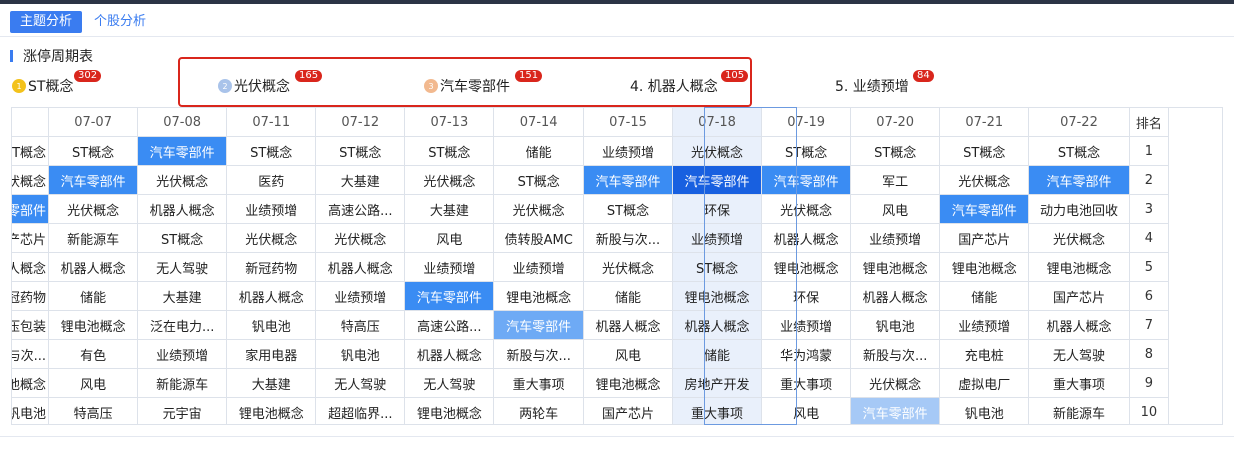 The image size is (1234, 451). What do you see at coordinates (31, 325) in the screenshot?
I see `theme-cell: 特高压包装` at bounding box center [31, 325].